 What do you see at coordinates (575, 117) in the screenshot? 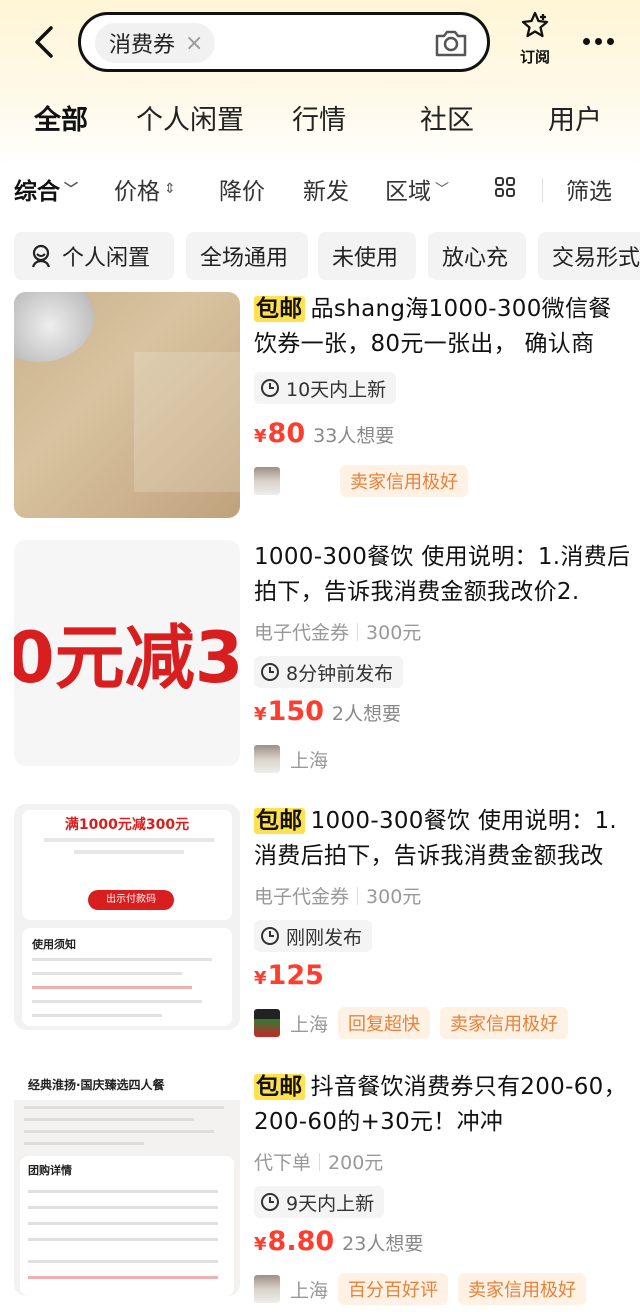
I see `tab-users: 用户` at bounding box center [575, 117].